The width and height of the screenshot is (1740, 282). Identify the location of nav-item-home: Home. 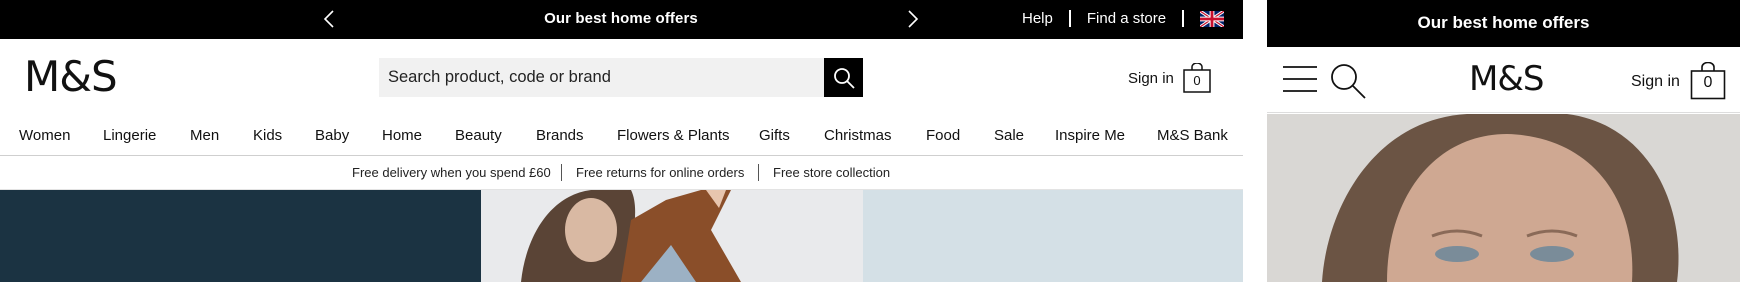
(402, 135).